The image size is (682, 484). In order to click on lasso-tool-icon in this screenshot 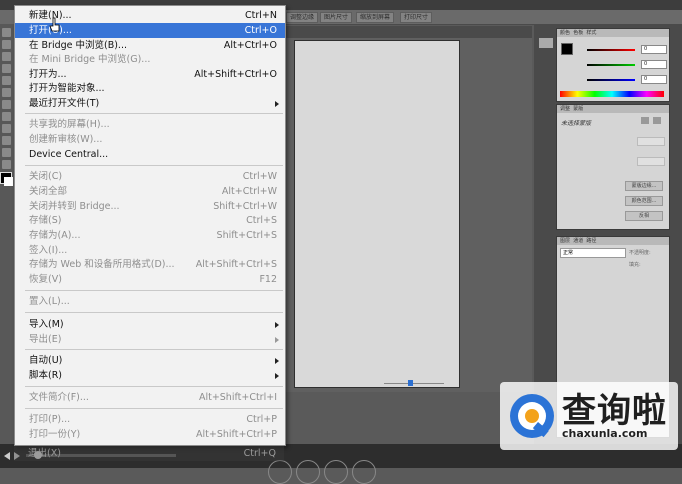, I will do `click(6, 56)`.